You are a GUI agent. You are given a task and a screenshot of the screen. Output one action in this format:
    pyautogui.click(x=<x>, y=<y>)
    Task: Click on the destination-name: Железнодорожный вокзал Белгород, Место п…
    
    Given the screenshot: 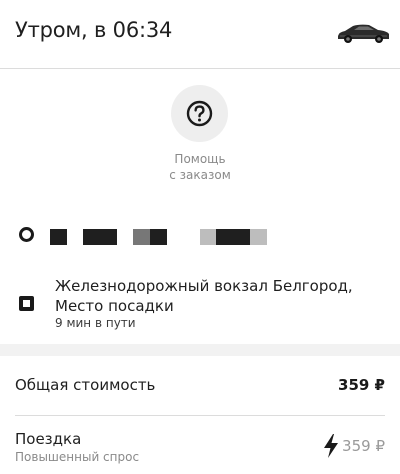 What is the action you would take?
    pyautogui.click(x=222, y=296)
    